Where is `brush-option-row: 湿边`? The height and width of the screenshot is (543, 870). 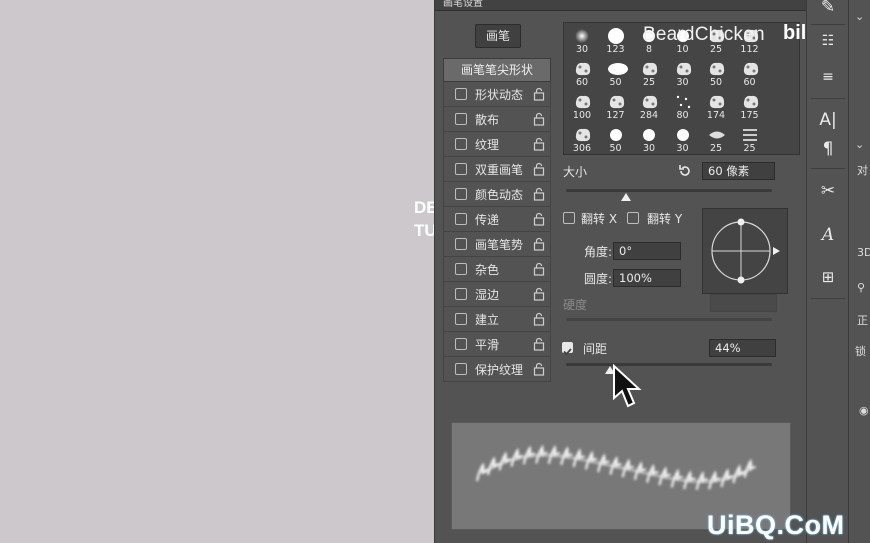
brush-option-row: 湿边 is located at coordinates (497, 294).